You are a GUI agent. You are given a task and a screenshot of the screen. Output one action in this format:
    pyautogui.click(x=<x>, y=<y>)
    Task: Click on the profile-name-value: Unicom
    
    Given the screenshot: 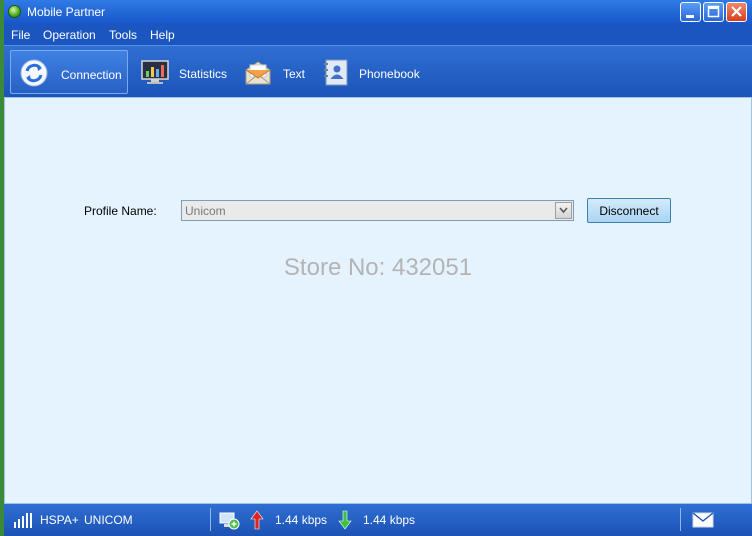 What is the action you would take?
    pyautogui.click(x=205, y=211)
    